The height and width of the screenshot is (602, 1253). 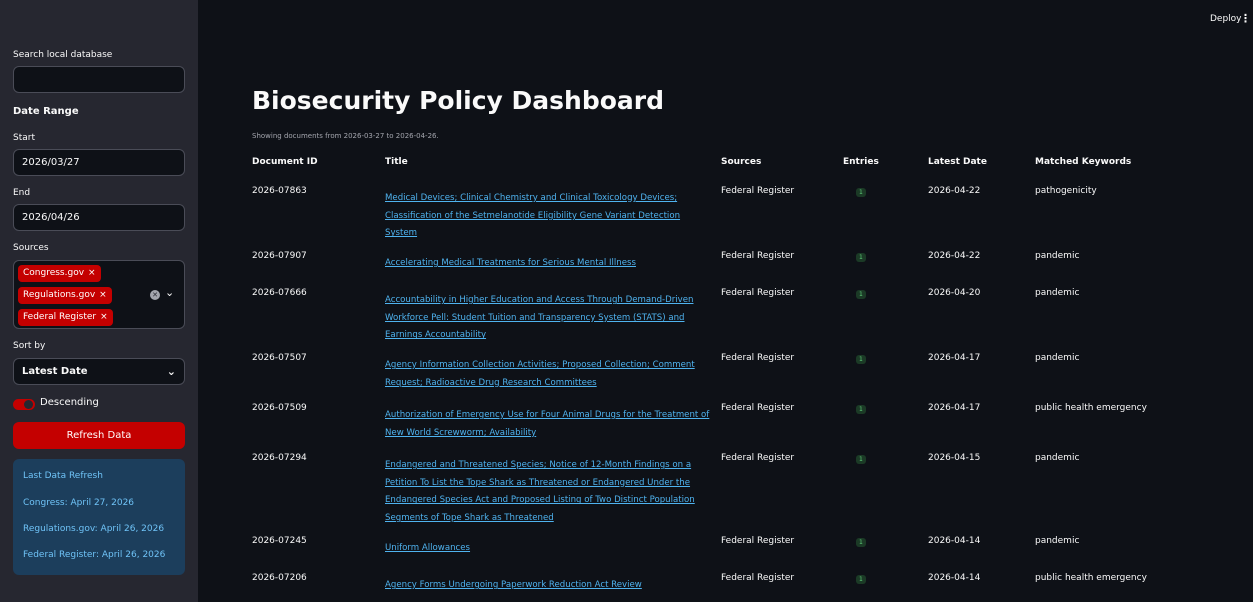 What do you see at coordinates (279, 578) in the screenshot?
I see `document-id-cell: 2026-07206` at bounding box center [279, 578].